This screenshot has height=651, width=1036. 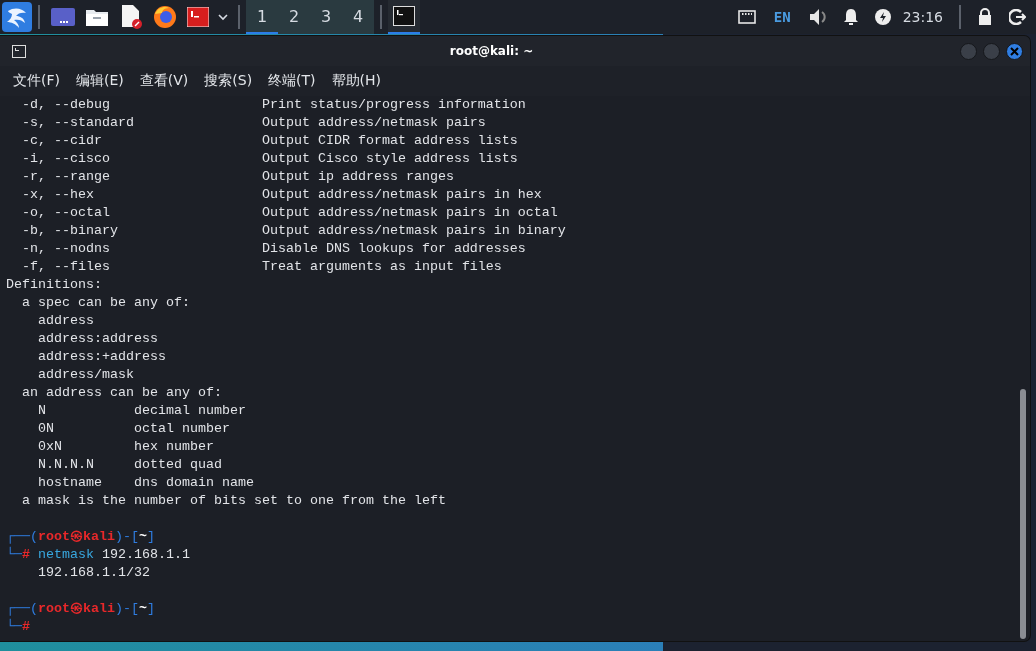 I want to click on spec-format: address/mask, so click(x=86, y=374).